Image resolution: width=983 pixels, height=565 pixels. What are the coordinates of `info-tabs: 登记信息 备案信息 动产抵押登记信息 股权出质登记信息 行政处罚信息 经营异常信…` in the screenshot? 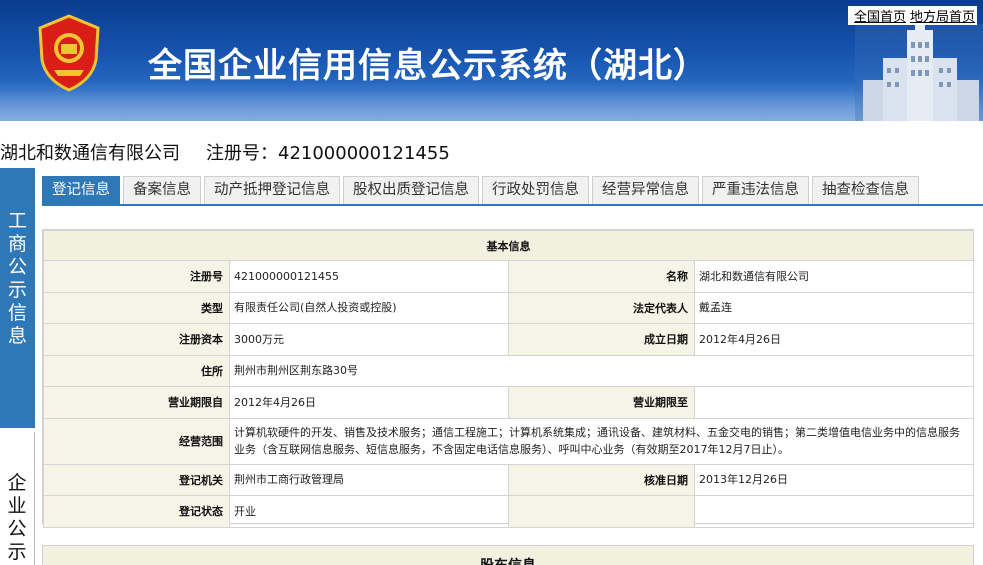 It's located at (482, 190).